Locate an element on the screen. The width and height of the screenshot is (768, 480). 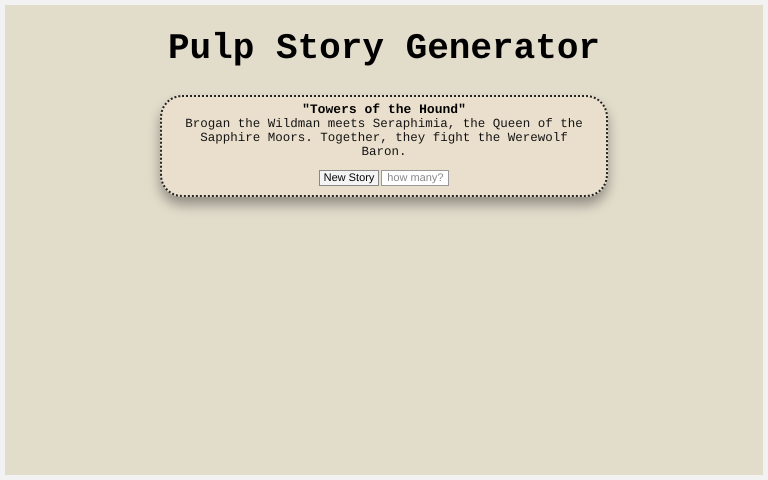
story-text: Brogan the Wildman meets Seraphimia, the Queen of the Sapphire Moors. Together, they fight the Werewolf Baron. is located at coordinates (384, 138).